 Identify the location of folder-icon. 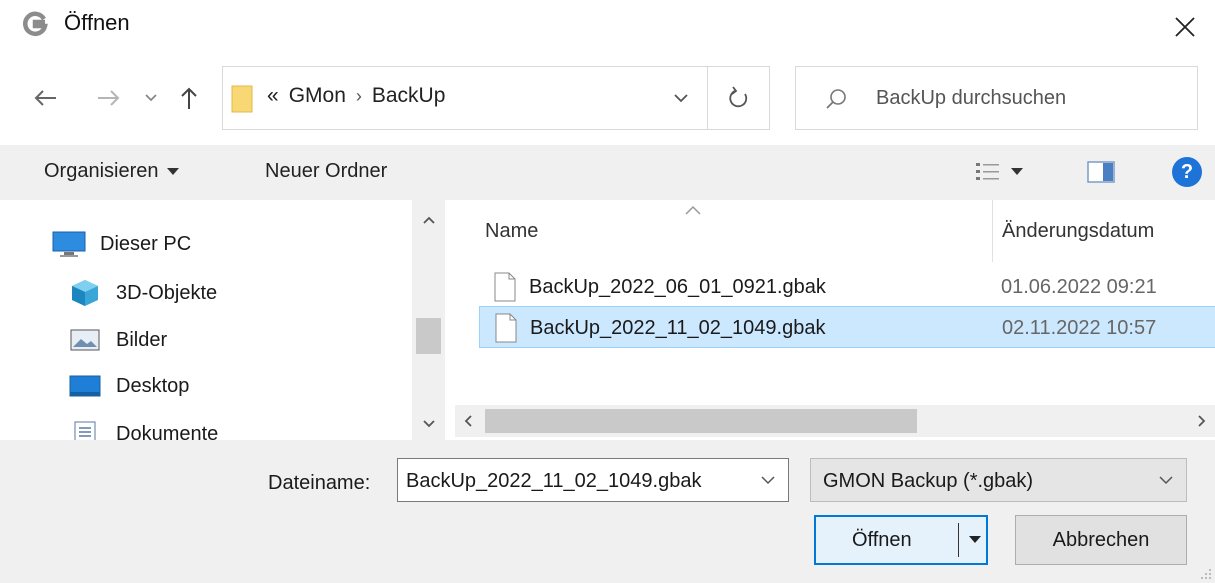
(242, 99).